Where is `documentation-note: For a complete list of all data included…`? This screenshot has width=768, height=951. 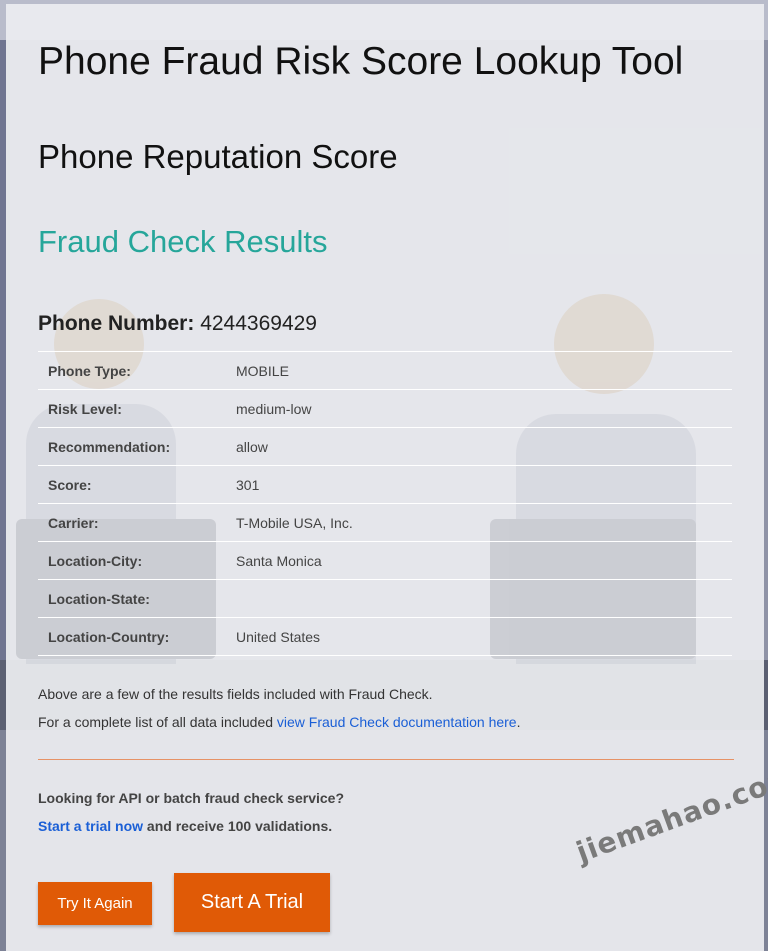 documentation-note: For a complete list of all data included… is located at coordinates (279, 722).